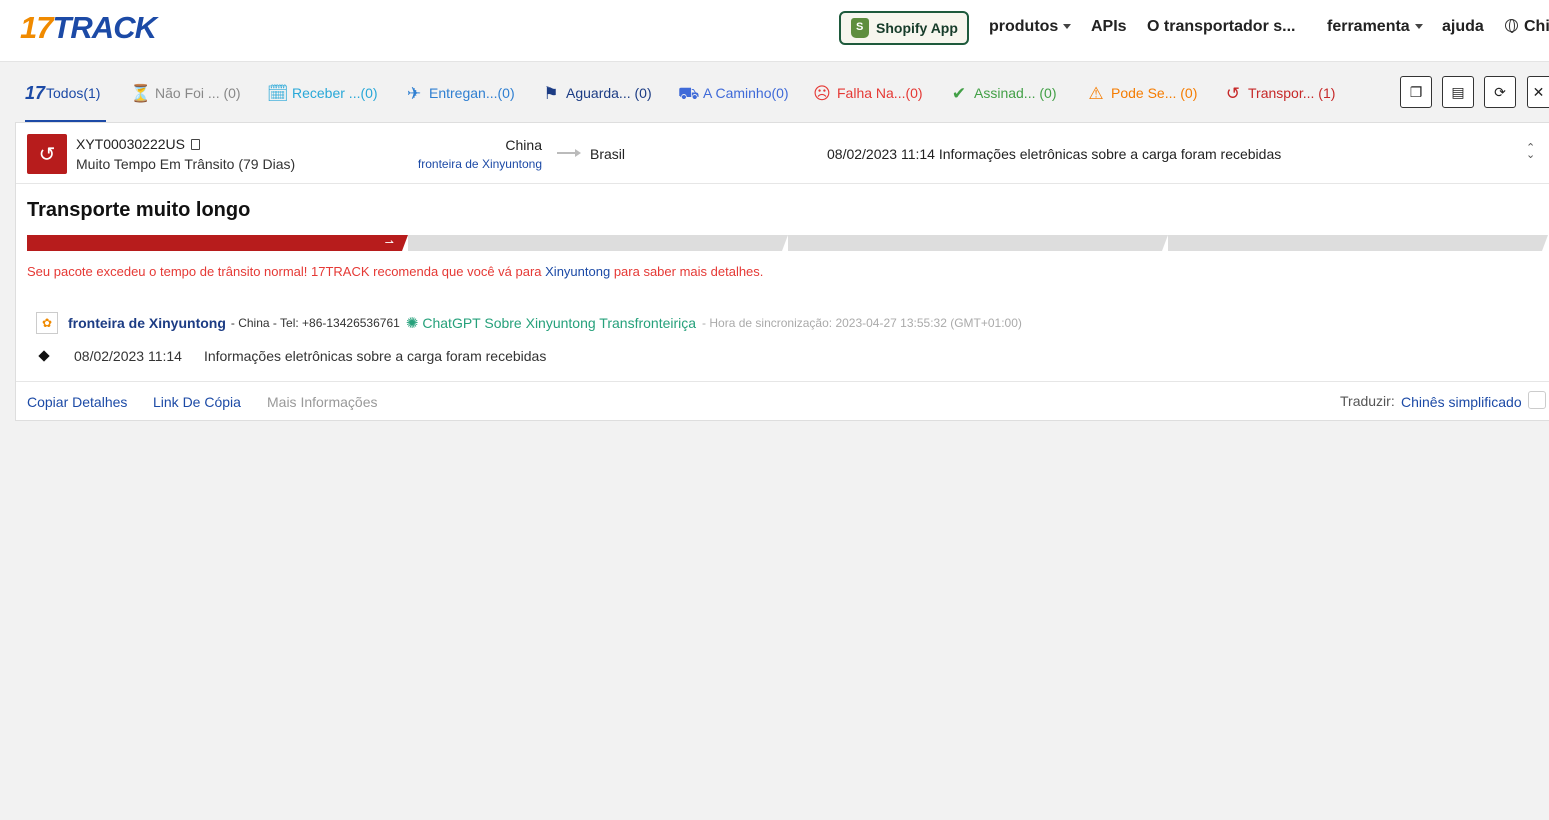  I want to click on tab-todos: 17 Todos(1), so click(66, 102).